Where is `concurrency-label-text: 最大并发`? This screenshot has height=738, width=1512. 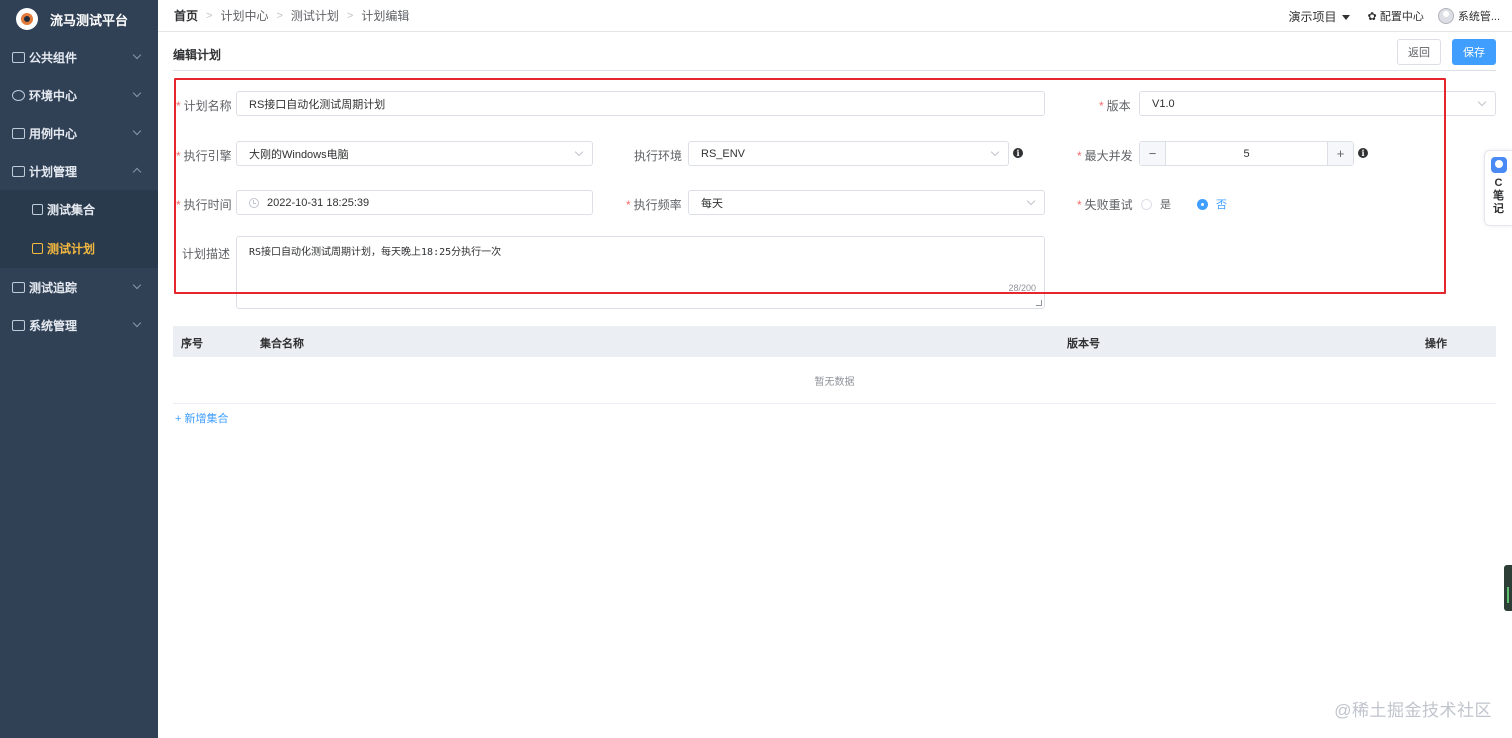
concurrency-label-text: 最大并发 is located at coordinates (1108, 156).